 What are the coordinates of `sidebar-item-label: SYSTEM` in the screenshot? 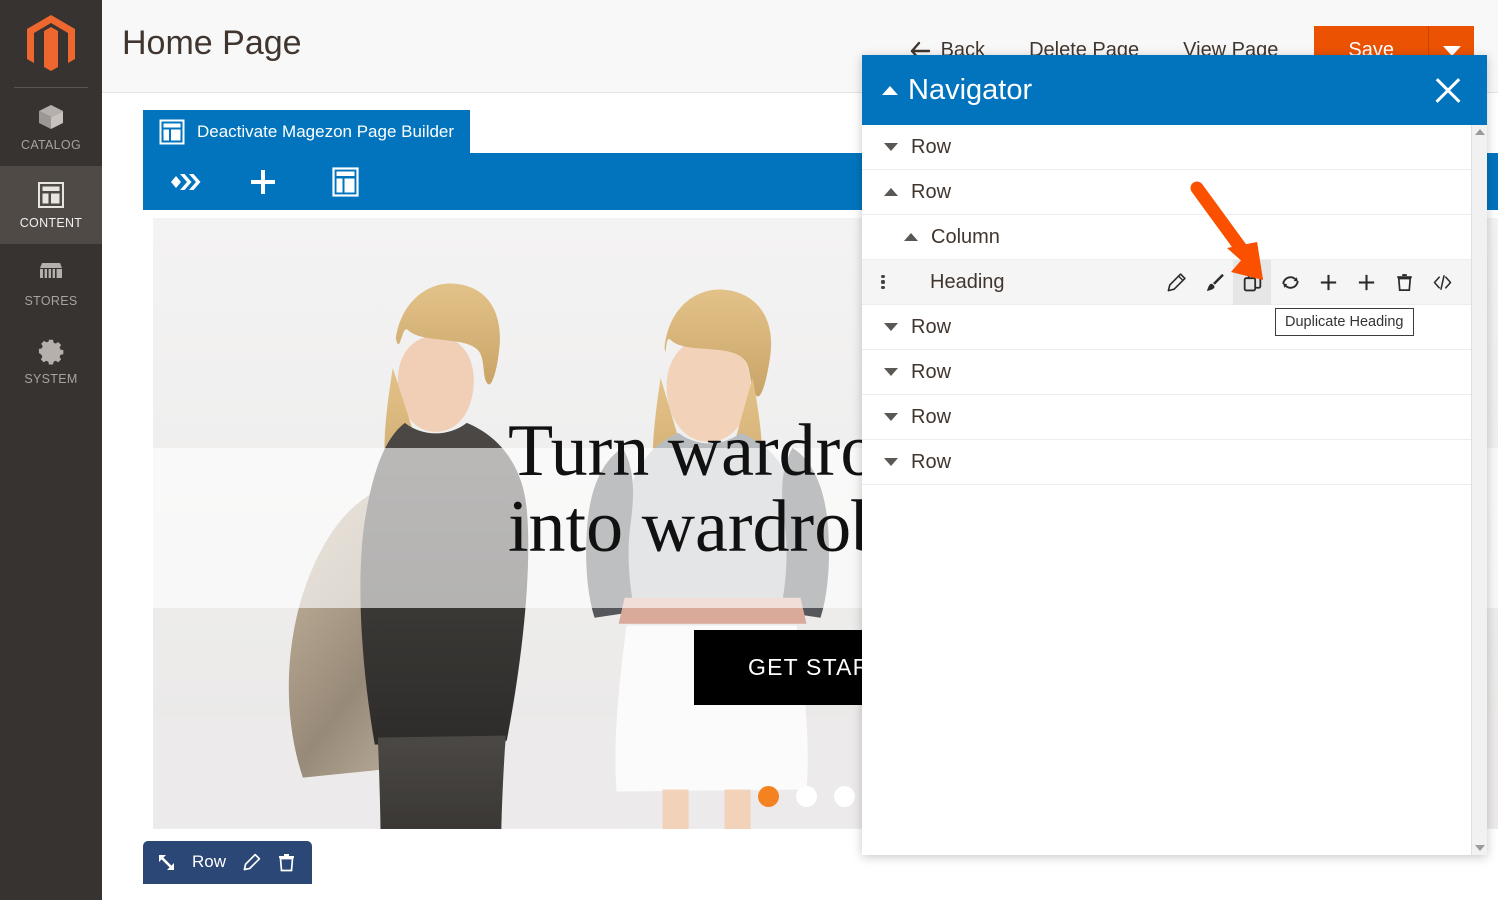 It's located at (51, 379).